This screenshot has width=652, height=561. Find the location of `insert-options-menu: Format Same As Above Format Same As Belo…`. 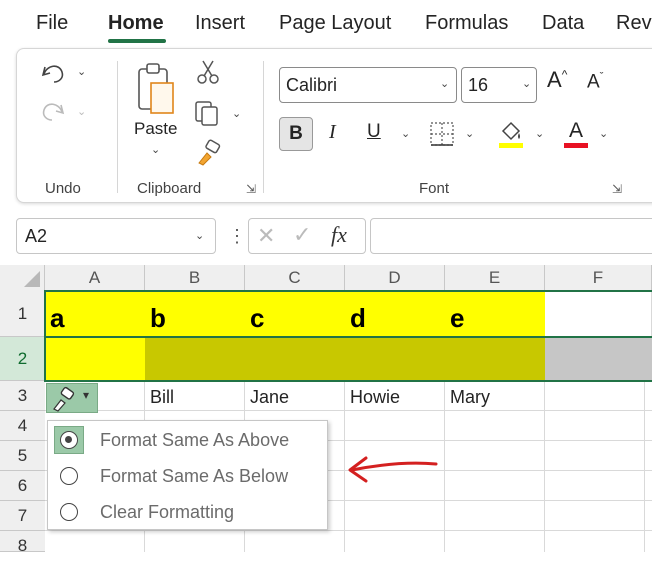

insert-options-menu: Format Same As Above Format Same As Belo… is located at coordinates (187, 475).